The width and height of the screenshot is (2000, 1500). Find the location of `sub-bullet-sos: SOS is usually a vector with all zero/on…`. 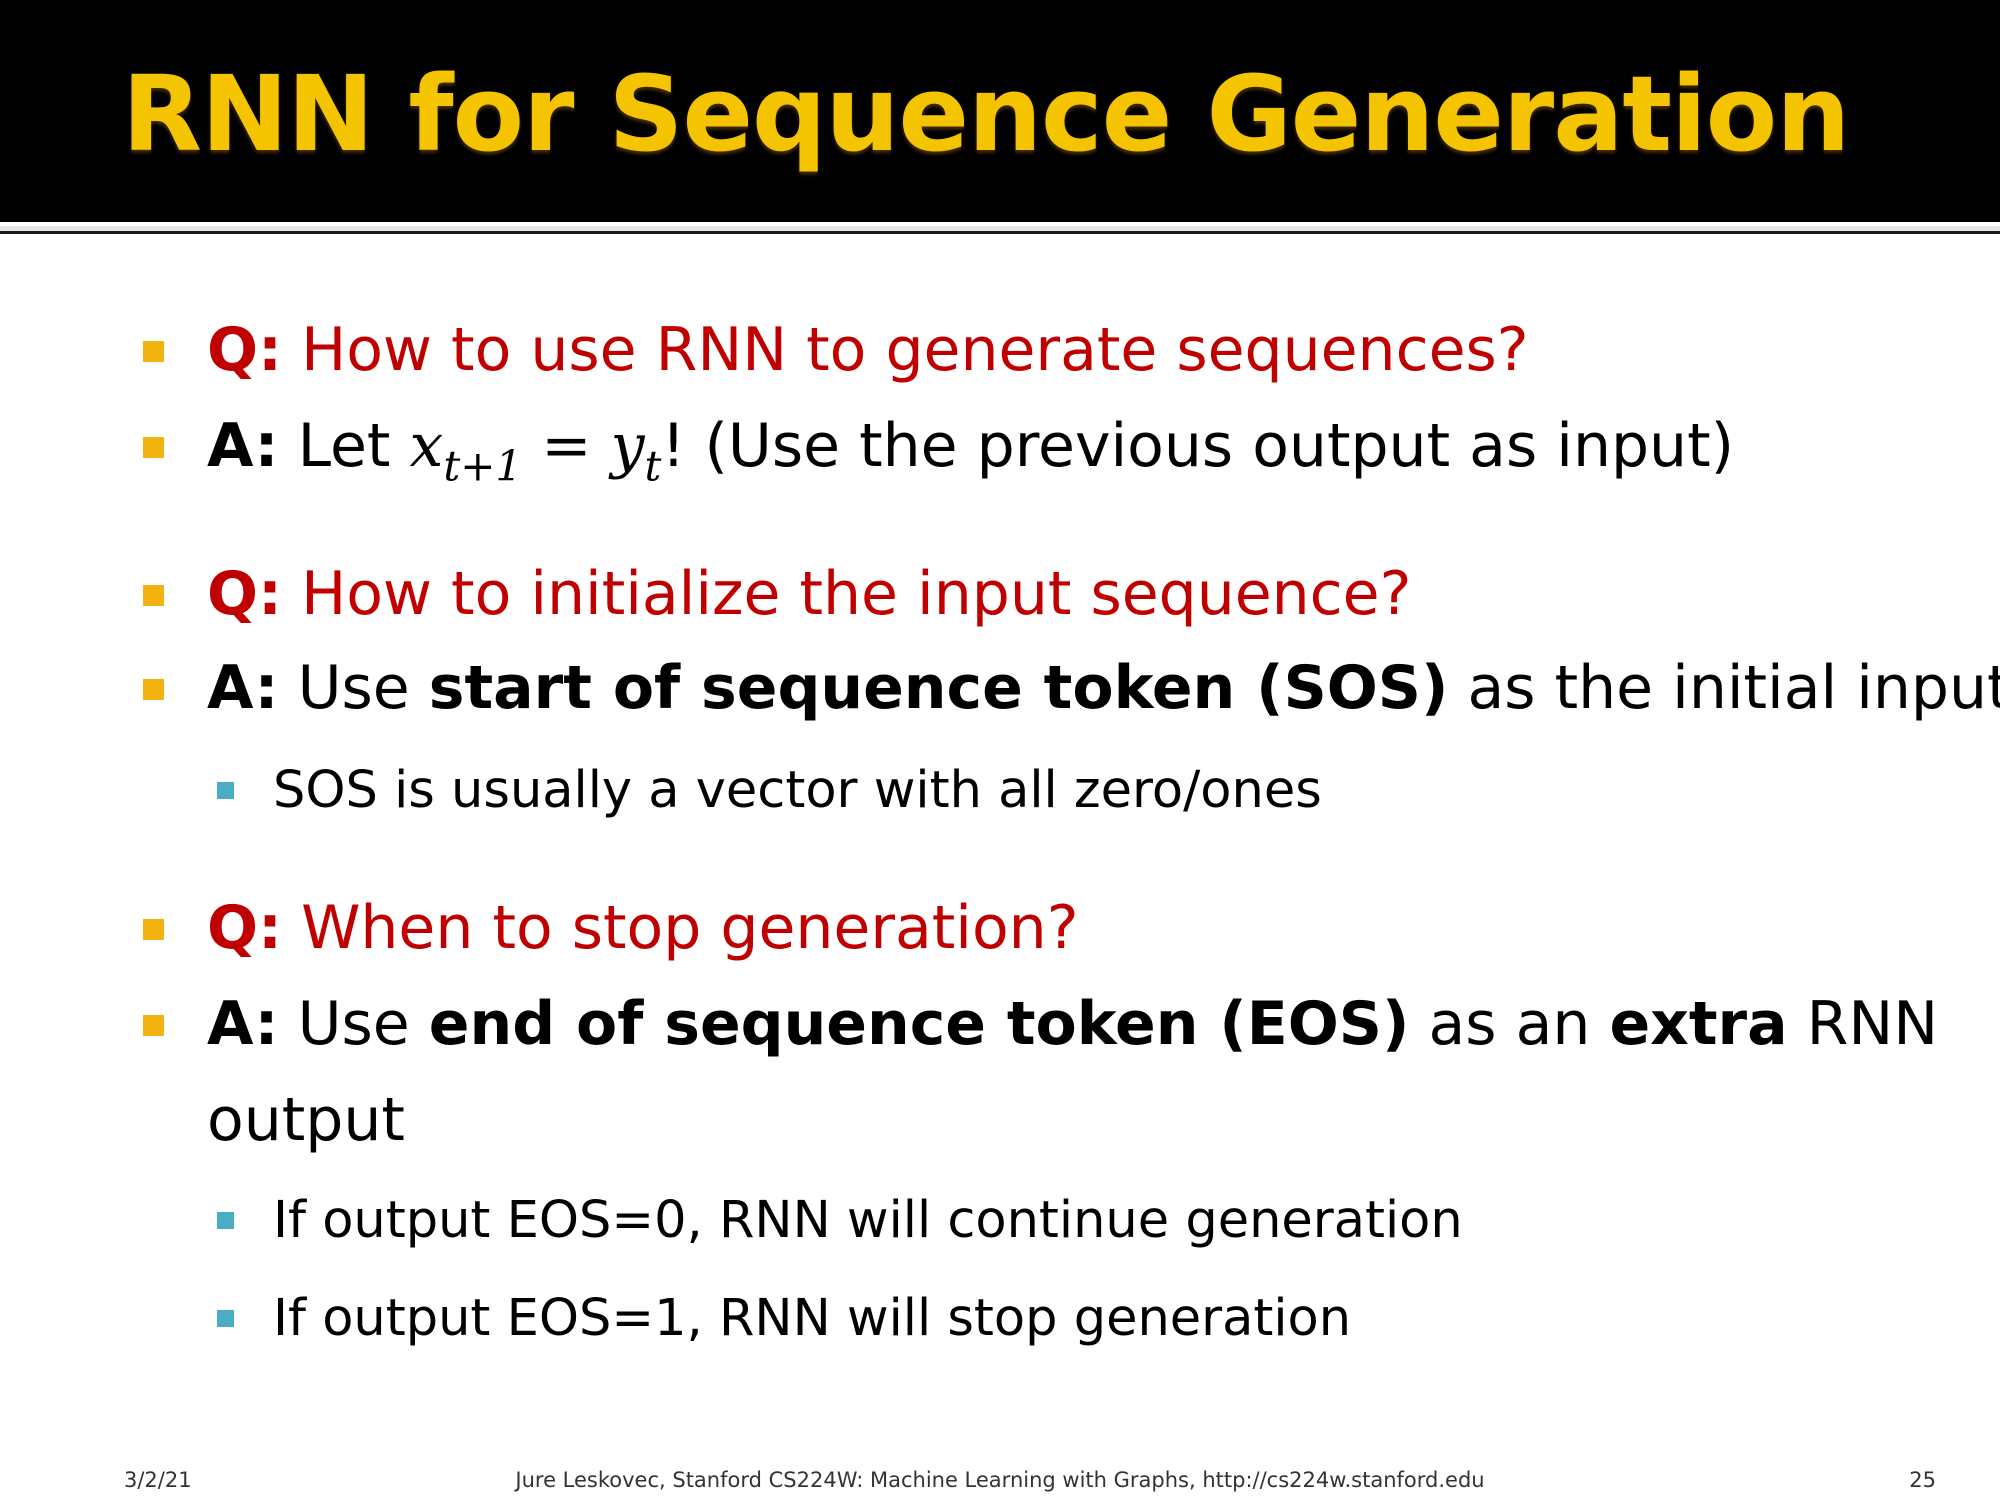

sub-bullet-sos: SOS is usually a vector with all zero/on… is located at coordinates (769, 790).